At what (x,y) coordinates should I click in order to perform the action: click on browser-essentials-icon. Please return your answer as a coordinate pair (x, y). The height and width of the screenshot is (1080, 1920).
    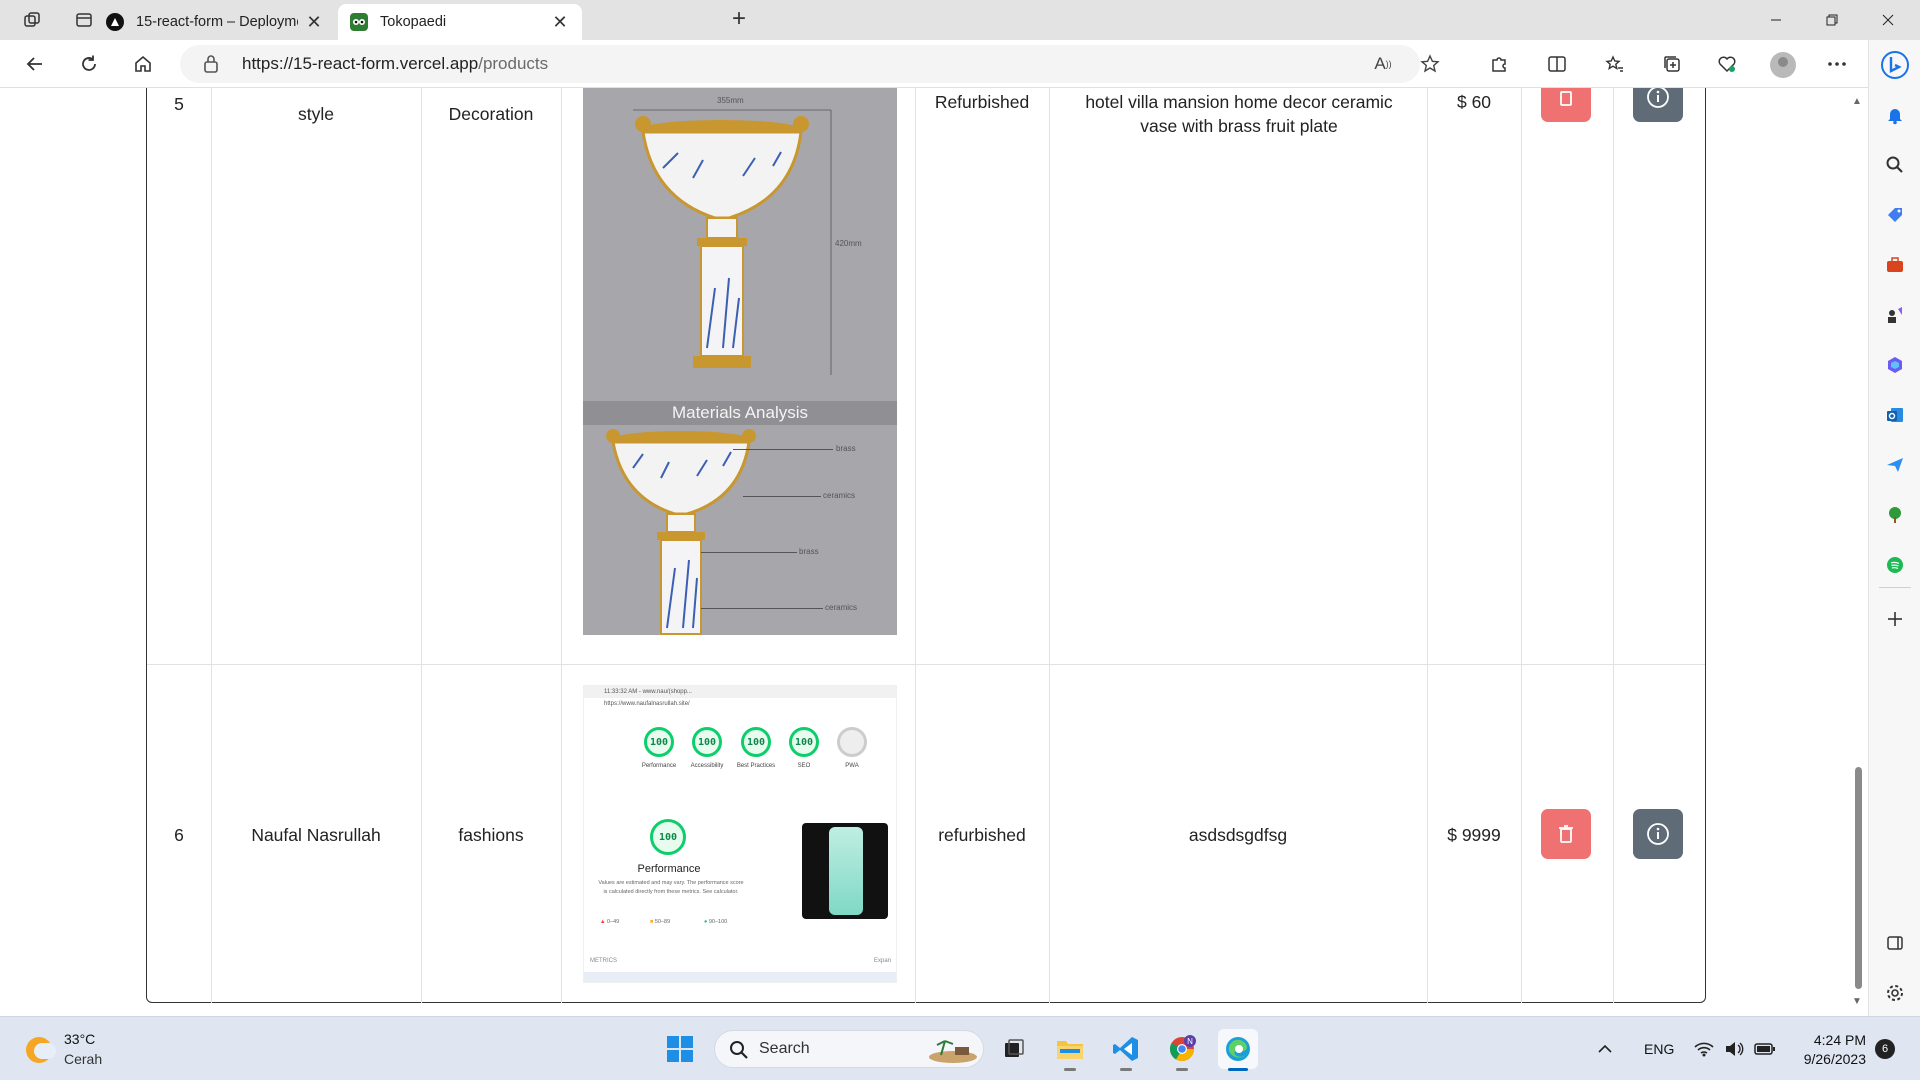
    Looking at the image, I should click on (1727, 64).